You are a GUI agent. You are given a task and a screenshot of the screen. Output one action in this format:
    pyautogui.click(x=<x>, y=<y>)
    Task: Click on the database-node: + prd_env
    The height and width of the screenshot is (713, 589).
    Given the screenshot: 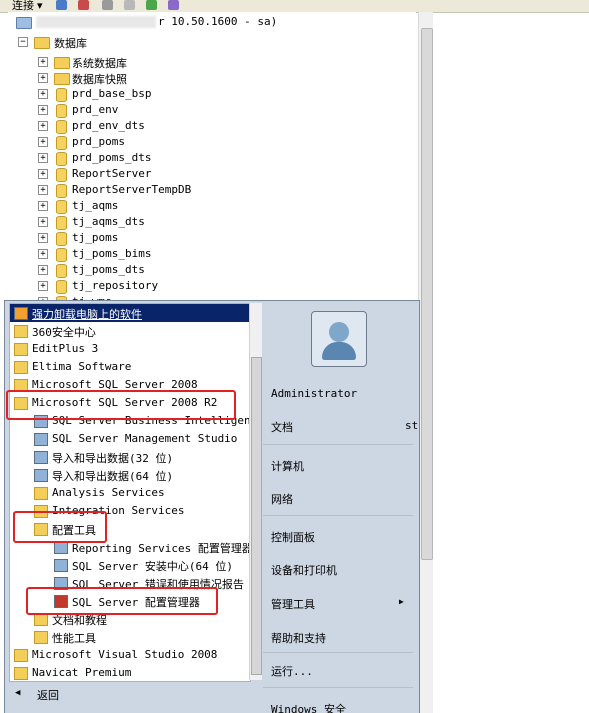 What is the action you would take?
    pyautogui.click(x=208, y=110)
    